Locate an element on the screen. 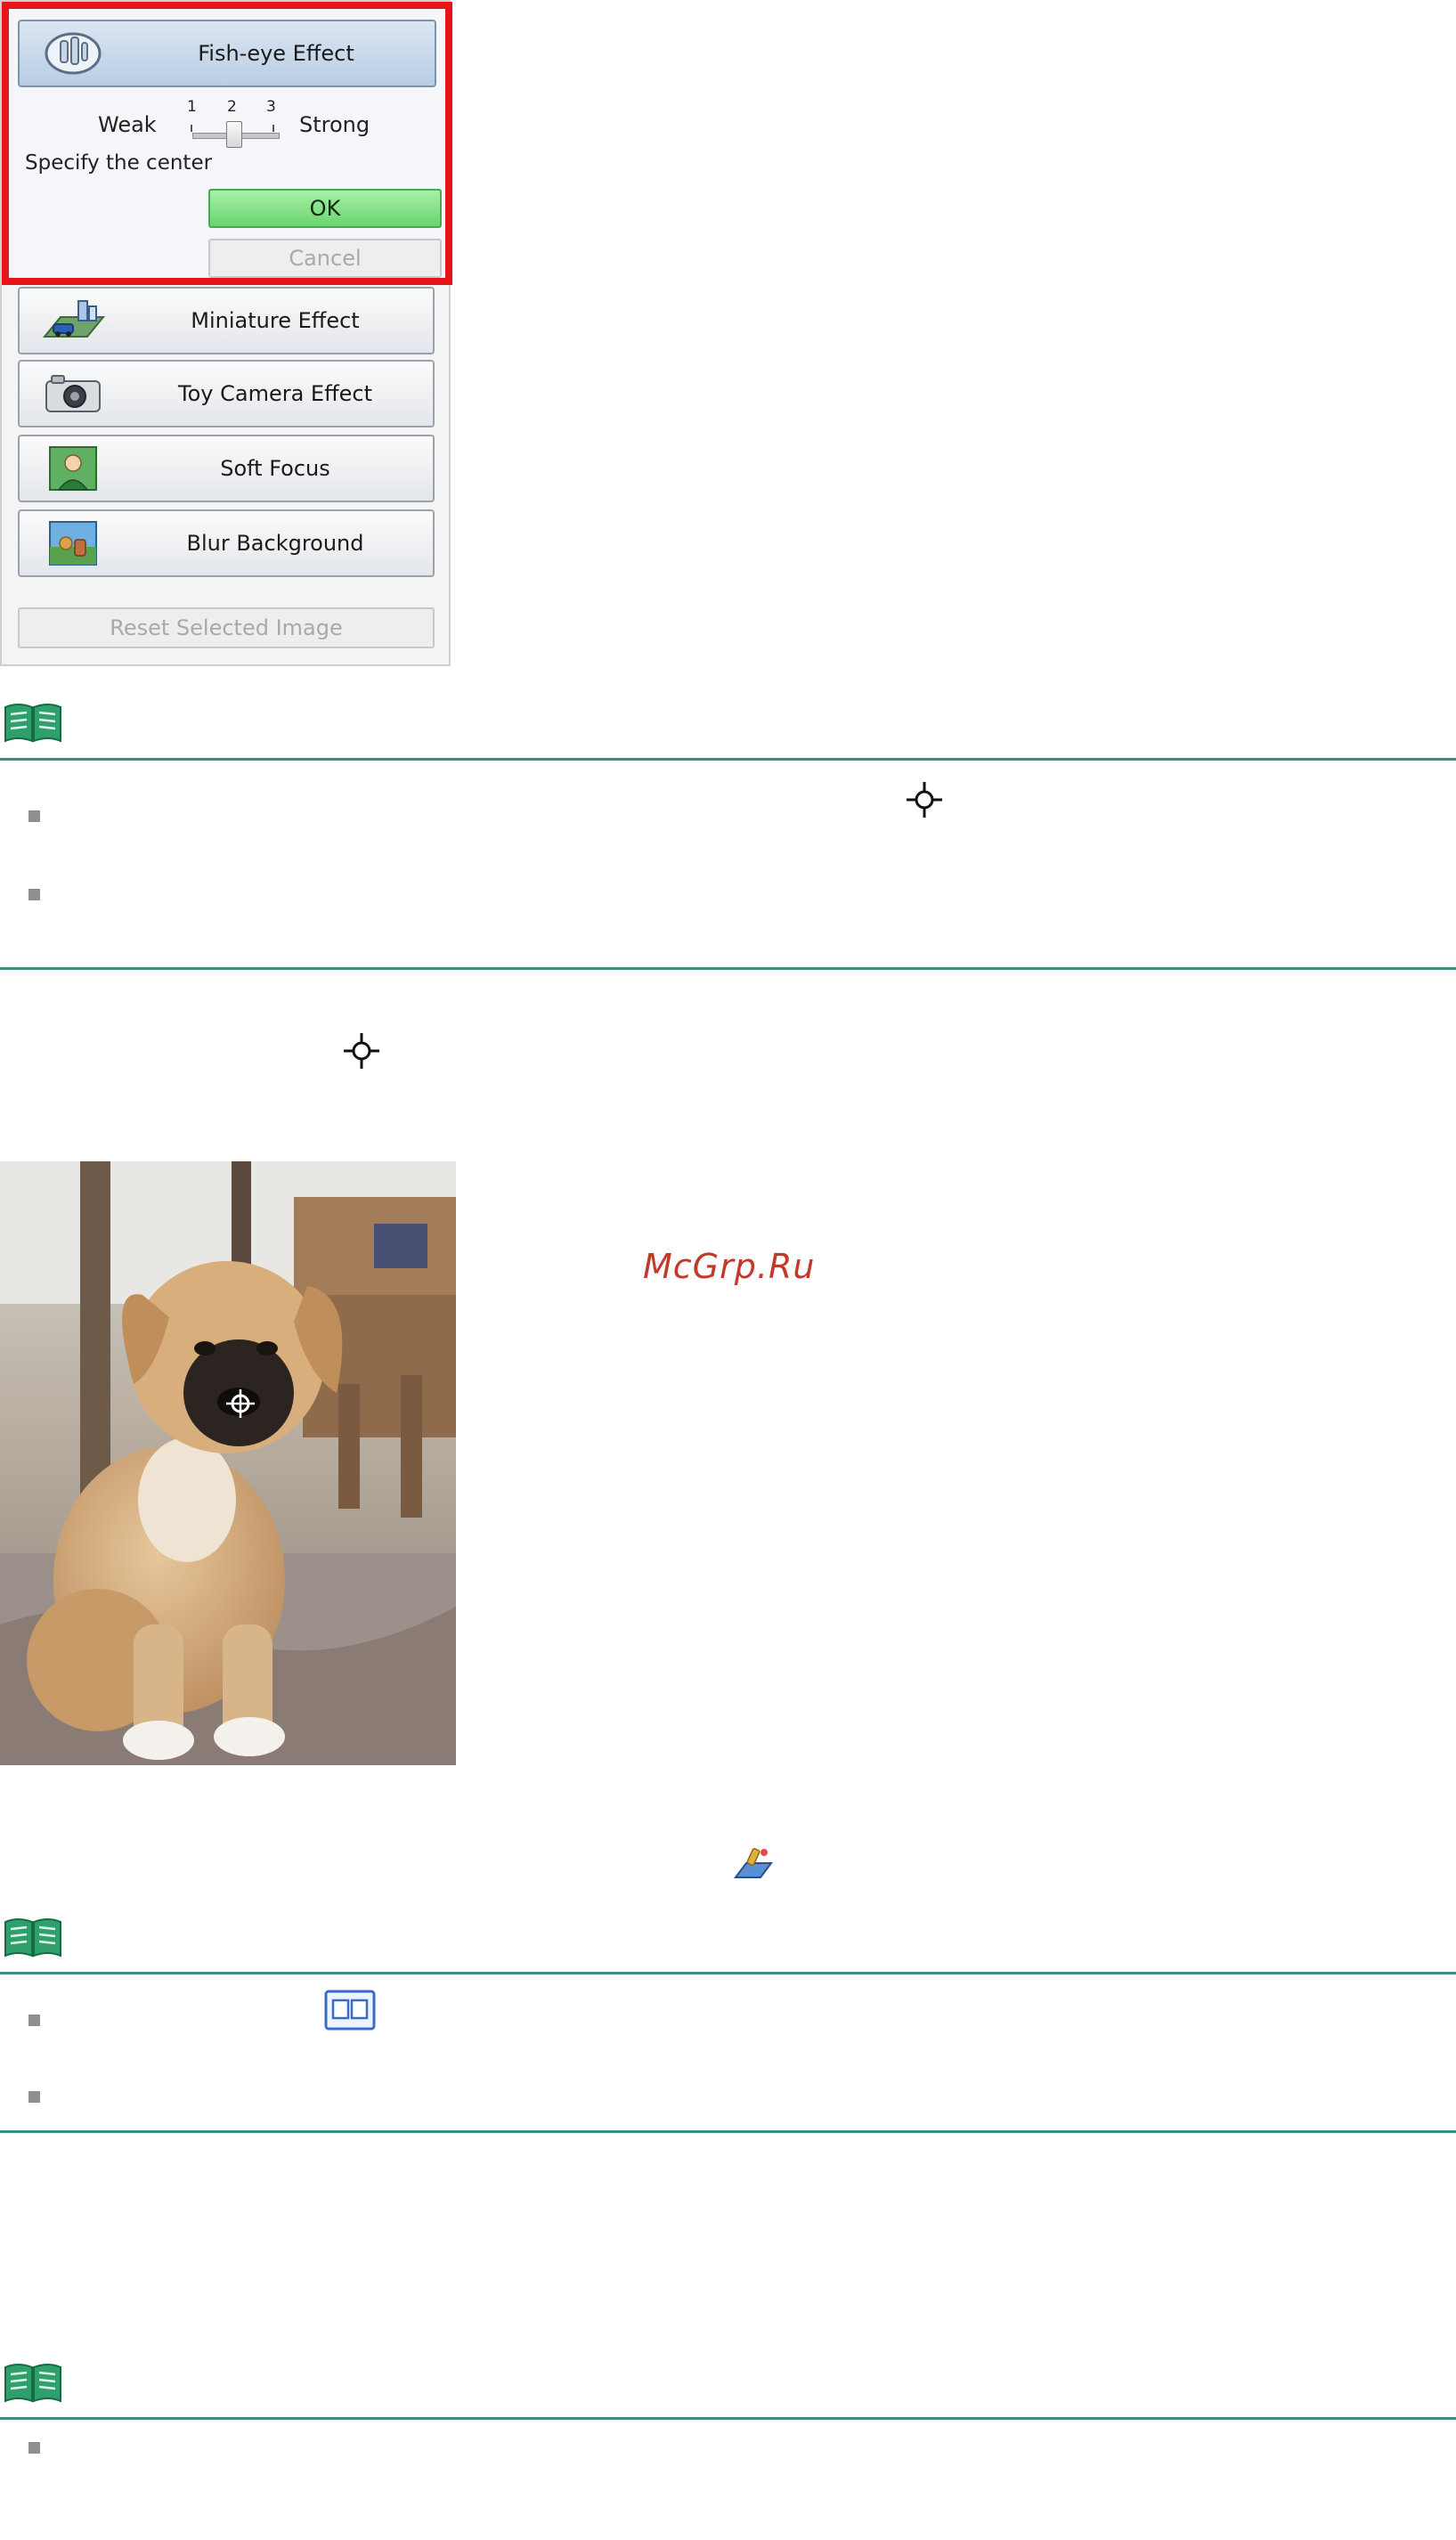  soft-focus-button: Soft Focus is located at coordinates (226, 468).